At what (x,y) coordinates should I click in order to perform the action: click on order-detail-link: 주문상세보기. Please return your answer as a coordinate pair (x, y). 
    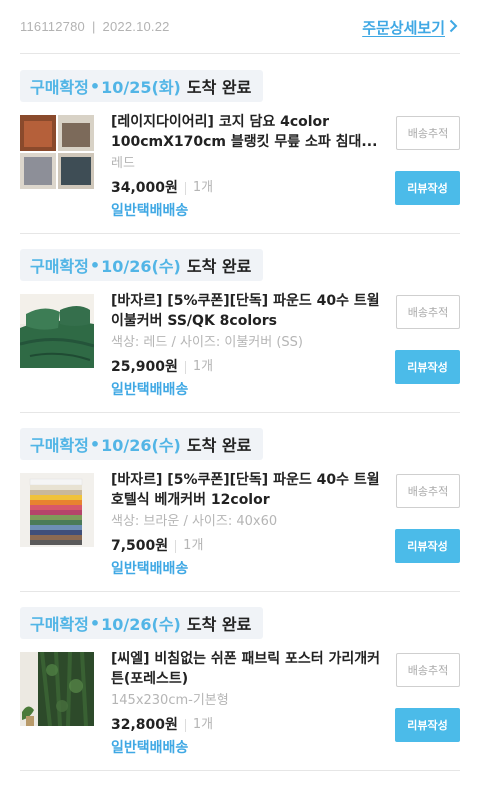
    Looking at the image, I should click on (410, 27).